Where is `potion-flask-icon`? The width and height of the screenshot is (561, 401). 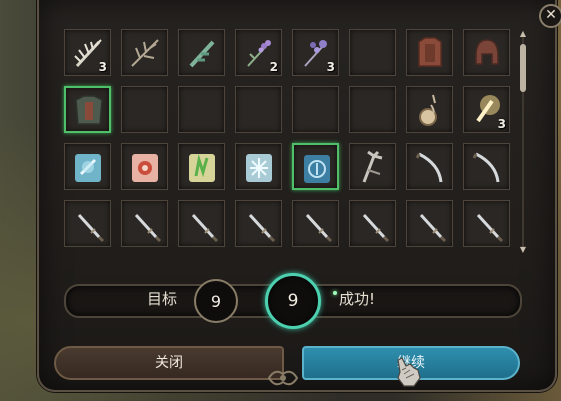 potion-flask-icon is located at coordinates (428, 110).